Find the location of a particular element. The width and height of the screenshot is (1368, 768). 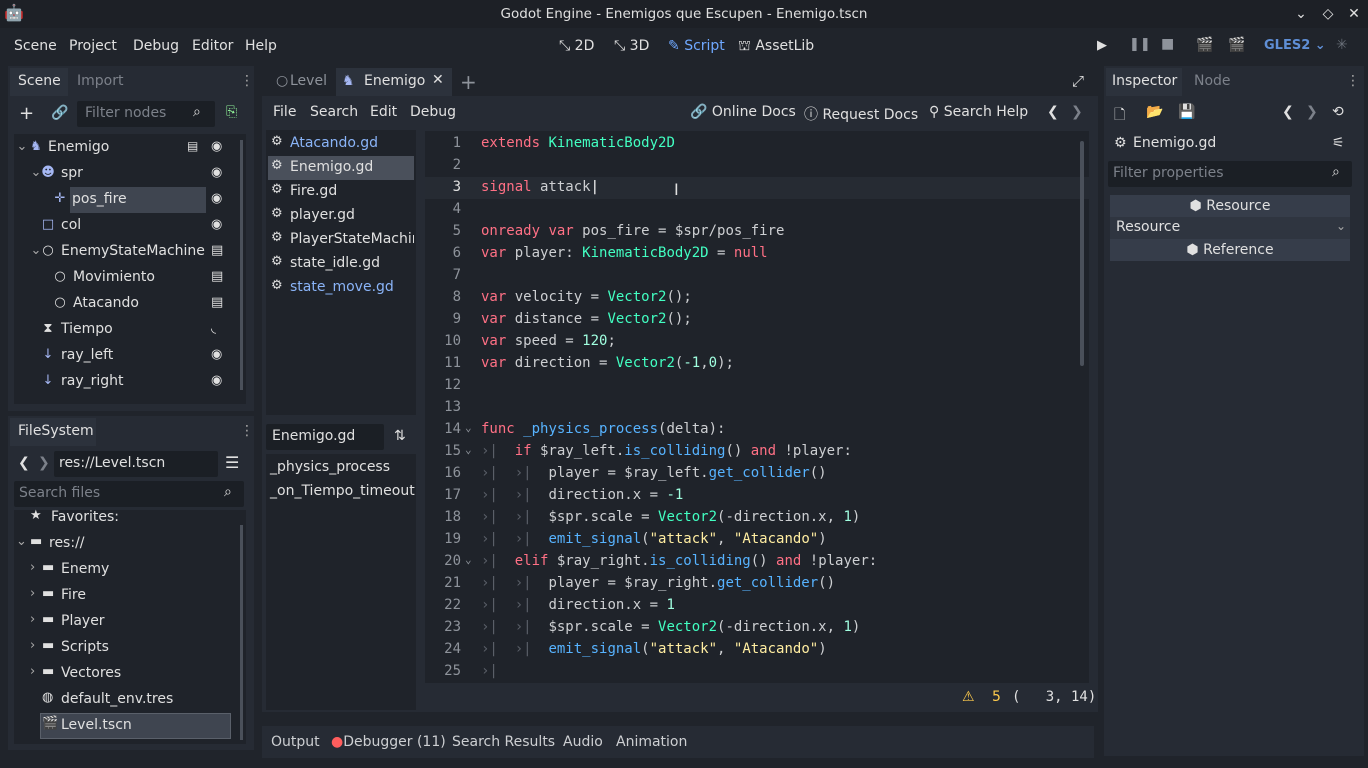

tab-import: Import is located at coordinates (100, 81).